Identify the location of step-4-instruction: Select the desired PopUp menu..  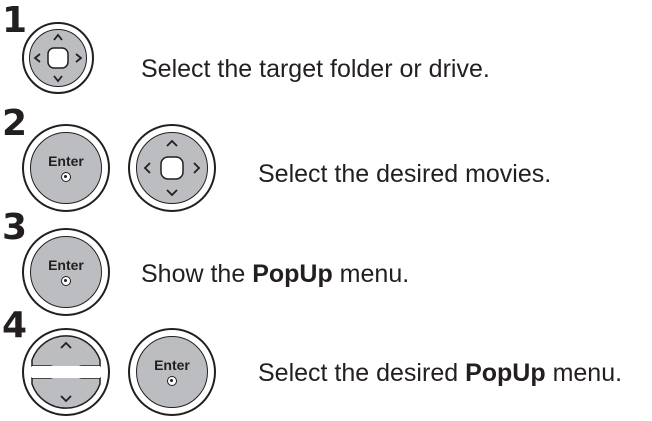
(440, 373).